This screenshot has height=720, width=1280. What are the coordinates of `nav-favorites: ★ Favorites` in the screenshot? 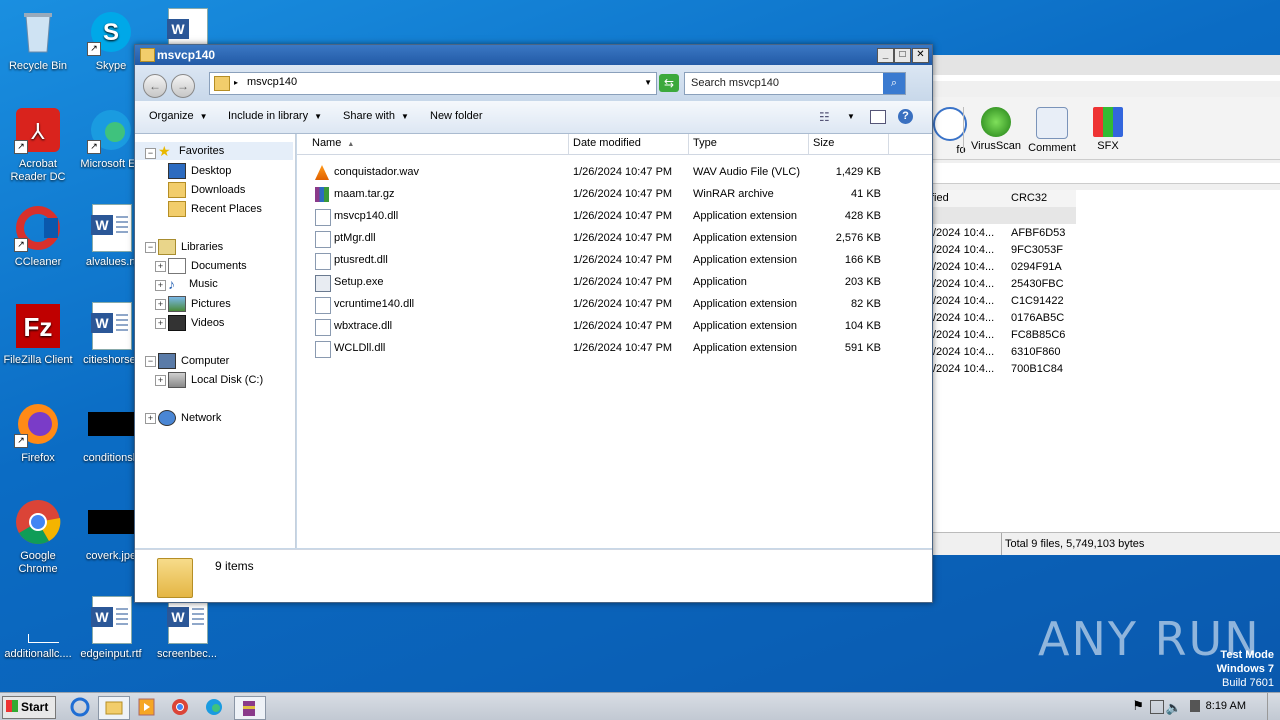 It's located at (191, 151).